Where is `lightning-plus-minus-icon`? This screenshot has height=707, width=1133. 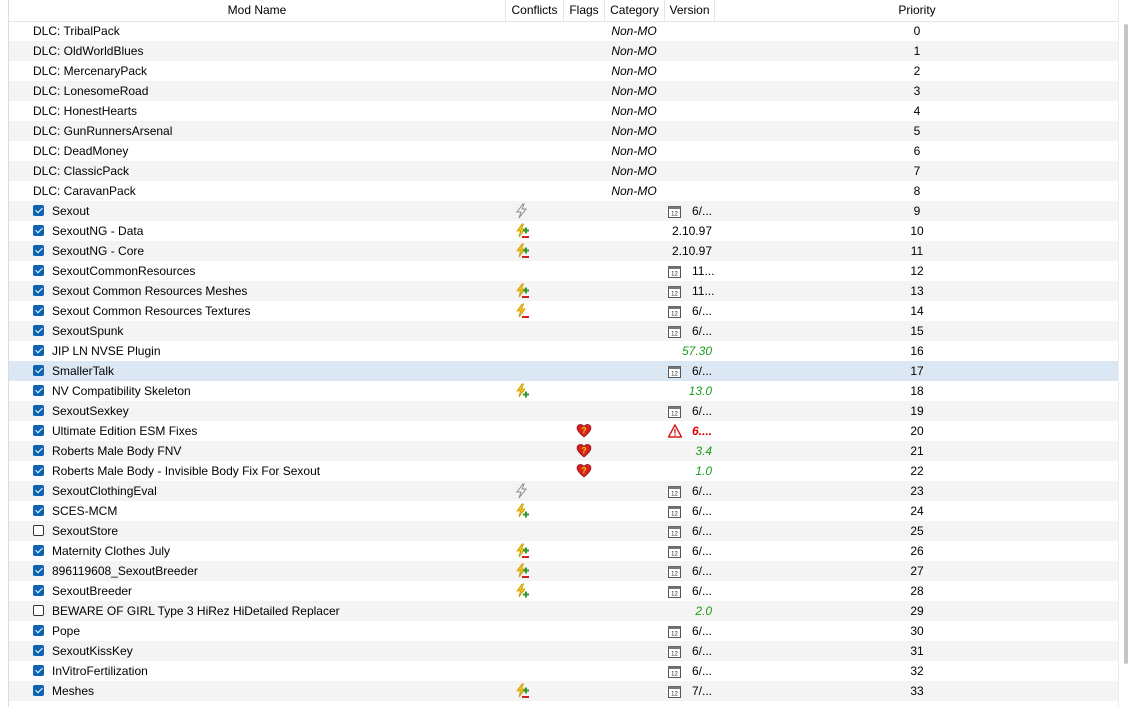 lightning-plus-minus-icon is located at coordinates (522, 691).